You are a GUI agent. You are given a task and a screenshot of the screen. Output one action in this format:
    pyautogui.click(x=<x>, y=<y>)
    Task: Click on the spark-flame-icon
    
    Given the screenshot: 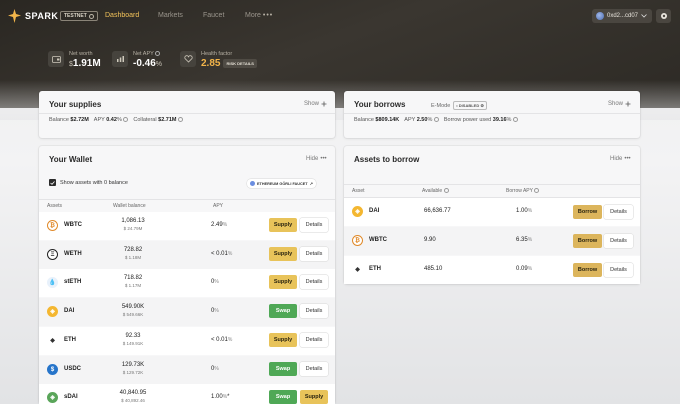 What is the action you would take?
    pyautogui.click(x=14, y=16)
    